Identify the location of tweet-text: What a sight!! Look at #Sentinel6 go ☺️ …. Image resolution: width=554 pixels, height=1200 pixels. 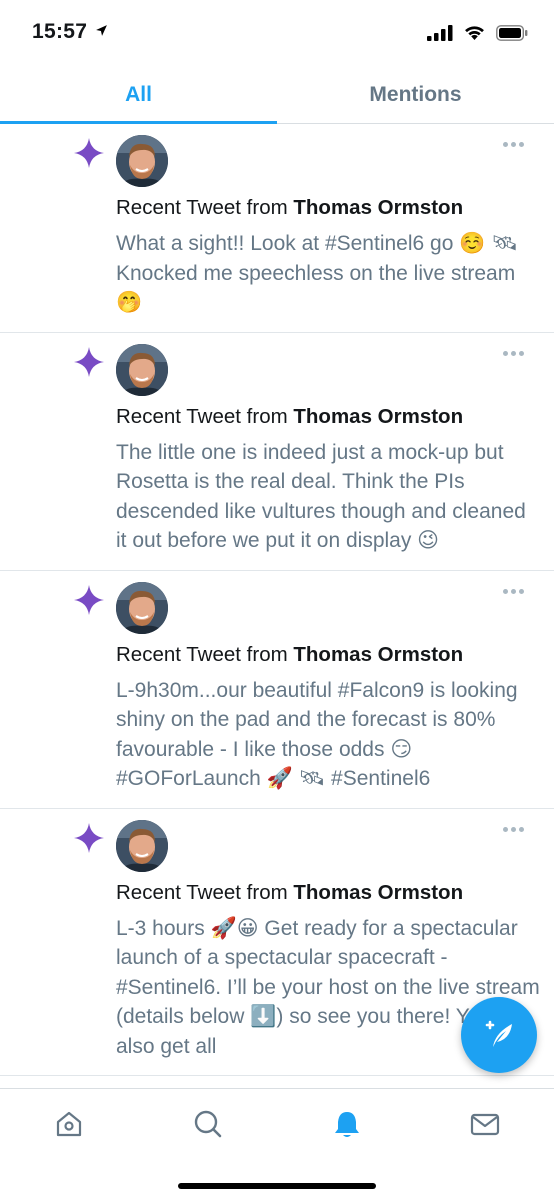
(317, 273).